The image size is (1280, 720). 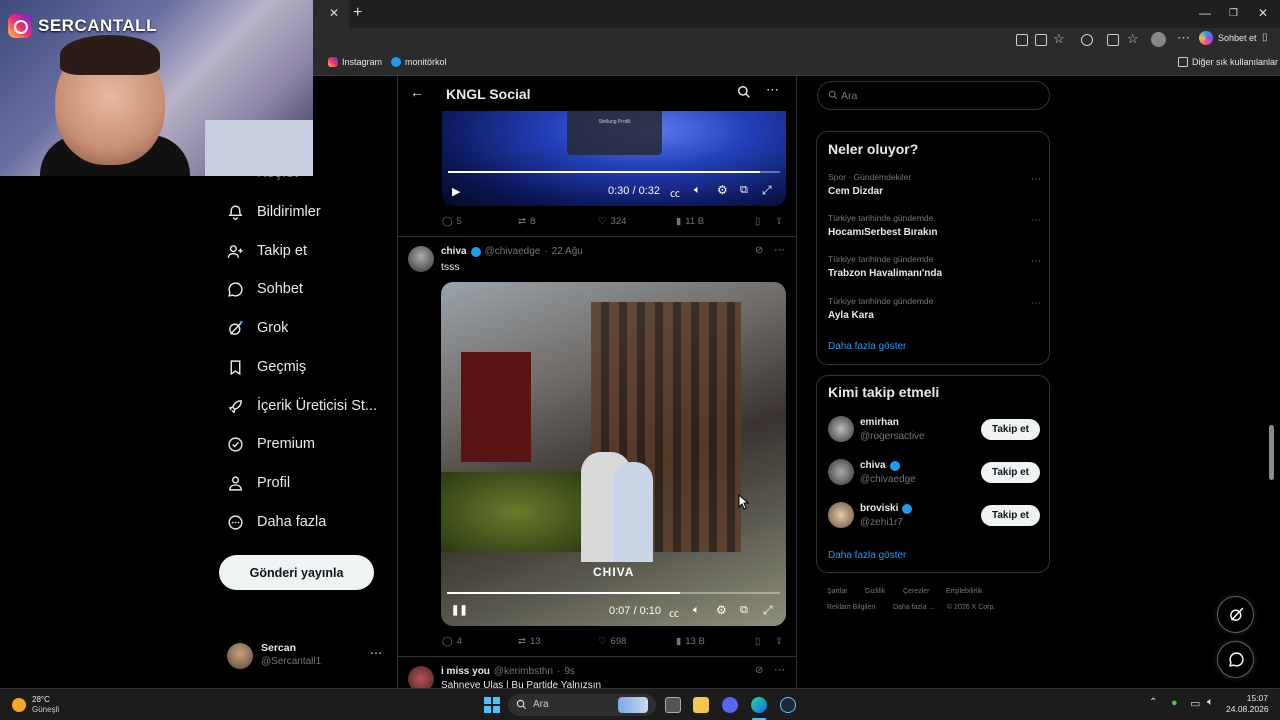 What do you see at coordinates (1183, 38) in the screenshot?
I see `more-menu-icon: ⋯` at bounding box center [1183, 38].